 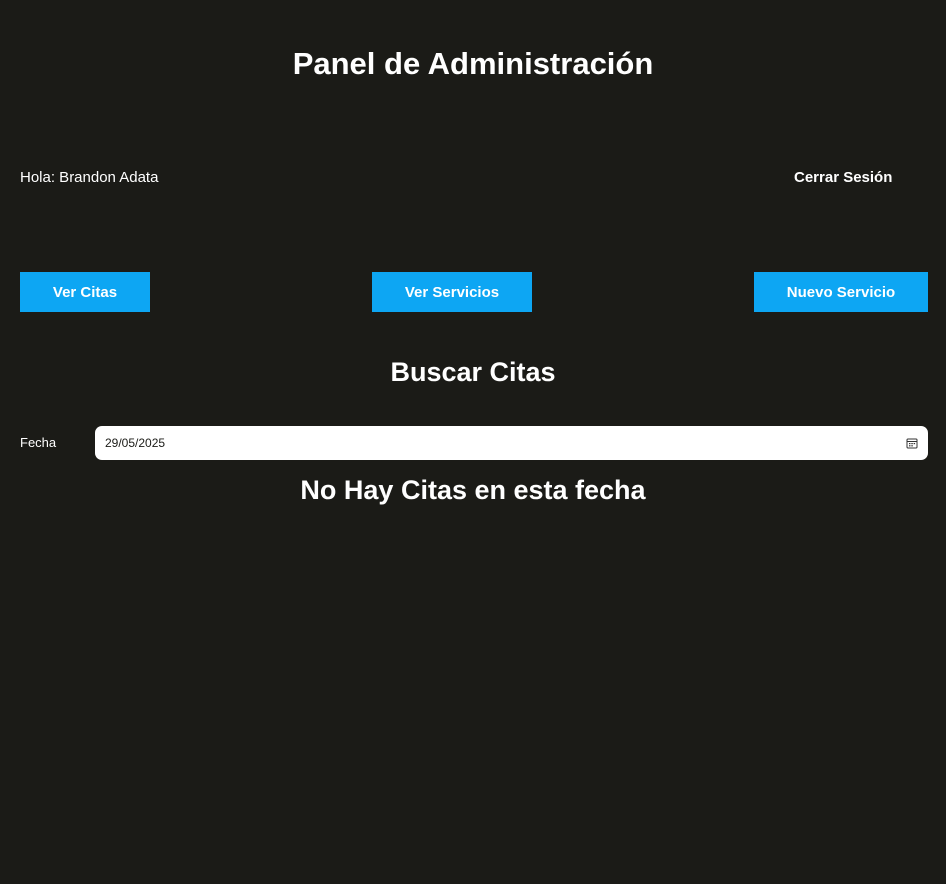 I want to click on no-appointments-message: No Hay Citas en esta fecha, so click(x=473, y=490).